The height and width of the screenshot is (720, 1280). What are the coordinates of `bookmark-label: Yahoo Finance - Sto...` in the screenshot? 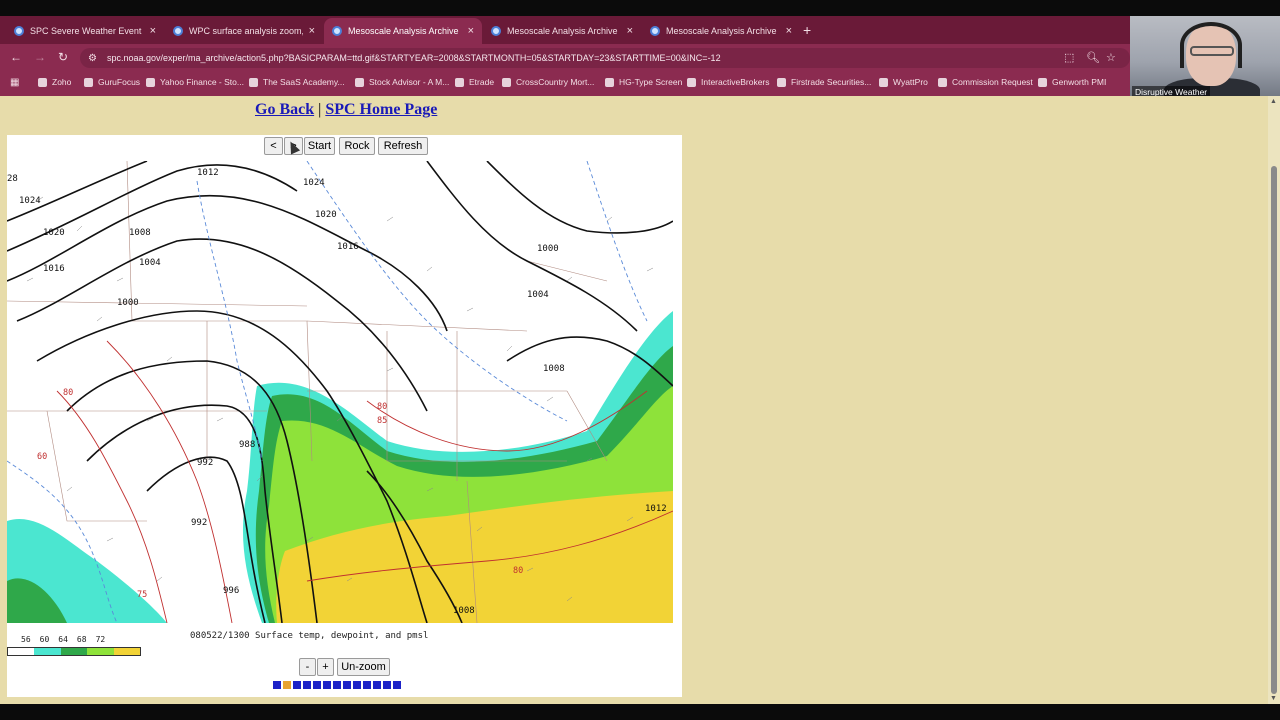 It's located at (202, 82).